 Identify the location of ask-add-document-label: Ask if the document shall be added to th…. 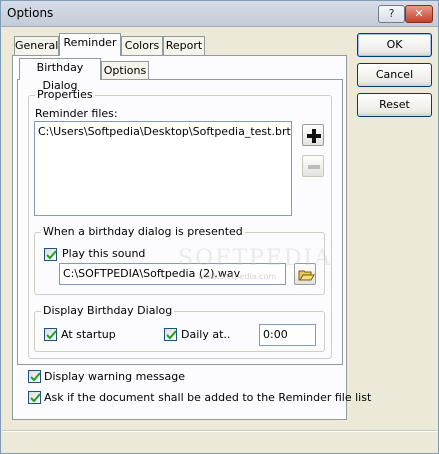
(208, 397).